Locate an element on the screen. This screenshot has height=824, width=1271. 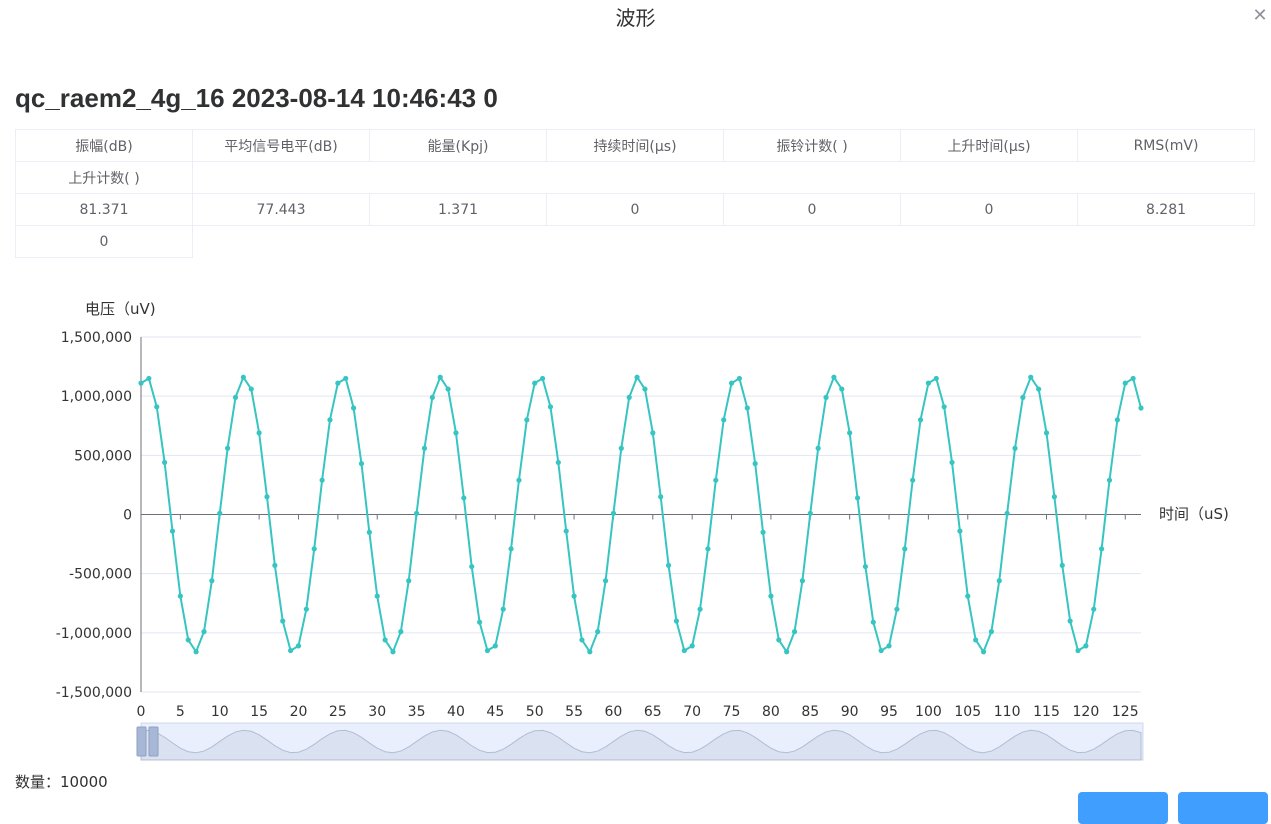
y-axis-label: 电压（uV) is located at coordinates (120, 309).